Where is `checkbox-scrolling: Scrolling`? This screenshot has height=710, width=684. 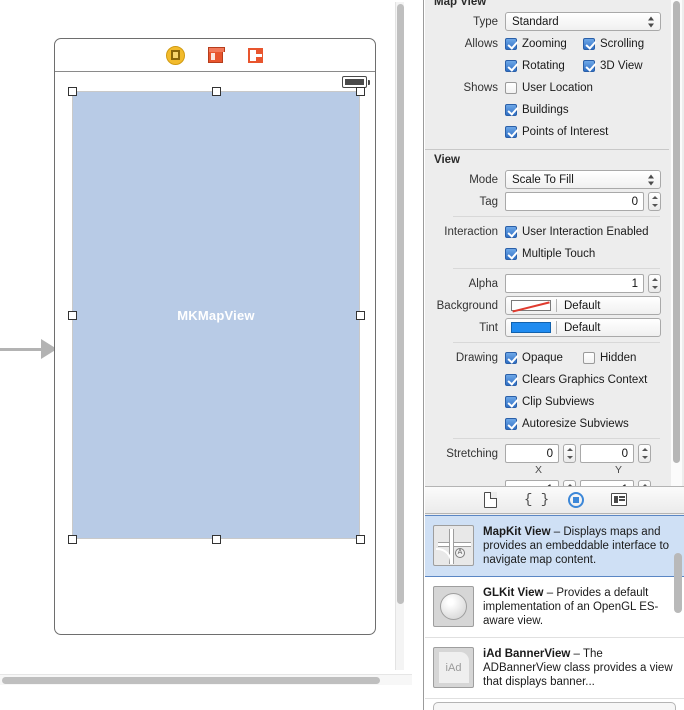
checkbox-scrolling: Scrolling is located at coordinates (622, 43).